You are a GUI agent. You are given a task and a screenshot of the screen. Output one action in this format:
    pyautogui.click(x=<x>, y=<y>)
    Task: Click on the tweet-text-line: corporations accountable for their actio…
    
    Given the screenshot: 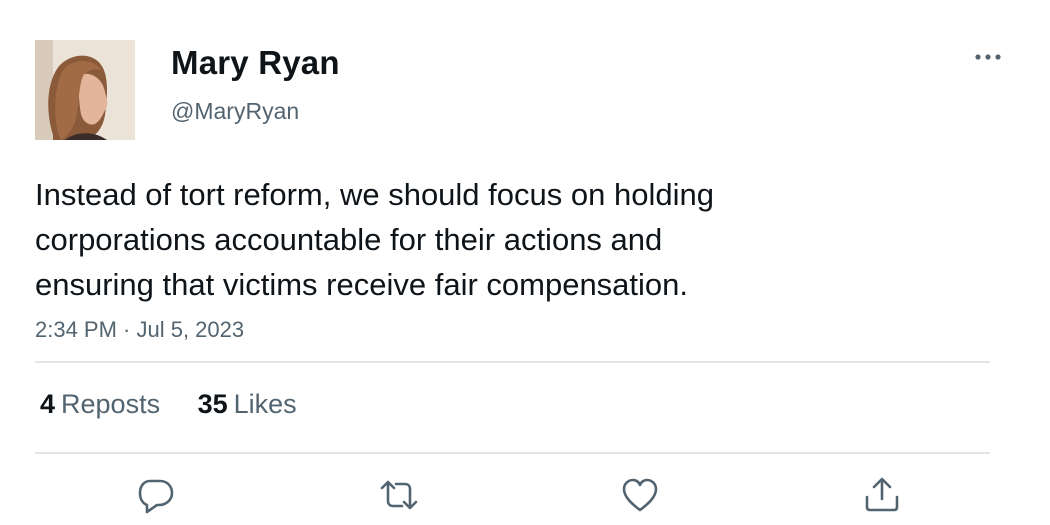 What is the action you would take?
    pyautogui.click(x=349, y=239)
    